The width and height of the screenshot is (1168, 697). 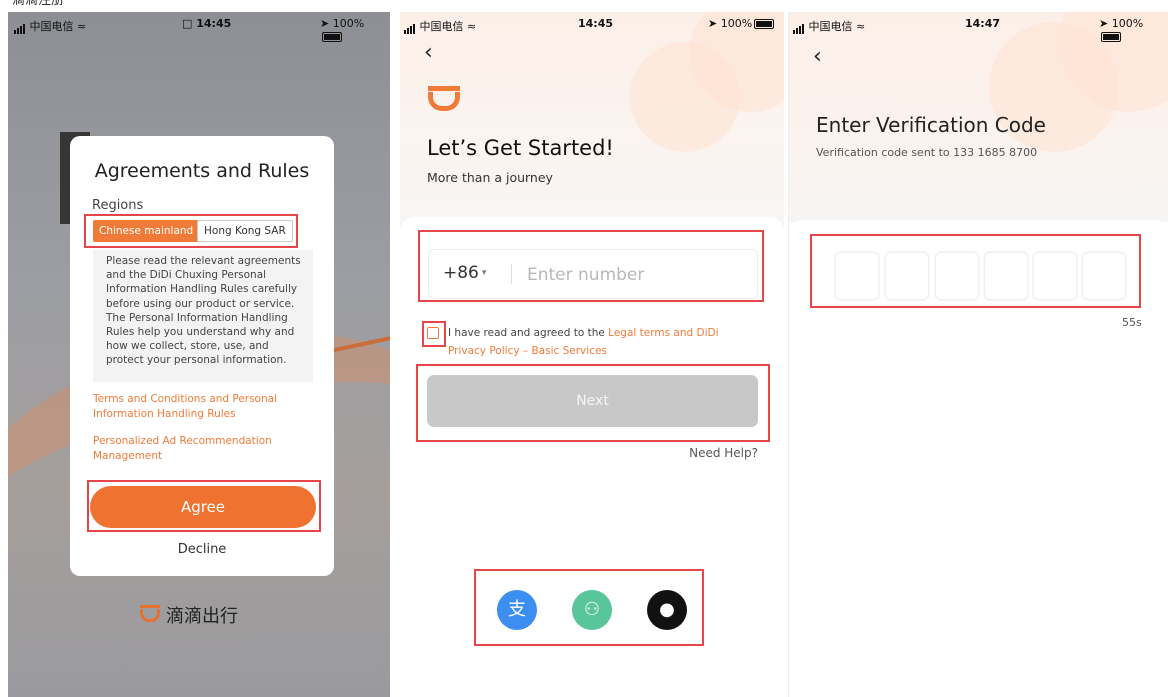 I want to click on page-caption: 滴滴注册, so click(x=38, y=4).